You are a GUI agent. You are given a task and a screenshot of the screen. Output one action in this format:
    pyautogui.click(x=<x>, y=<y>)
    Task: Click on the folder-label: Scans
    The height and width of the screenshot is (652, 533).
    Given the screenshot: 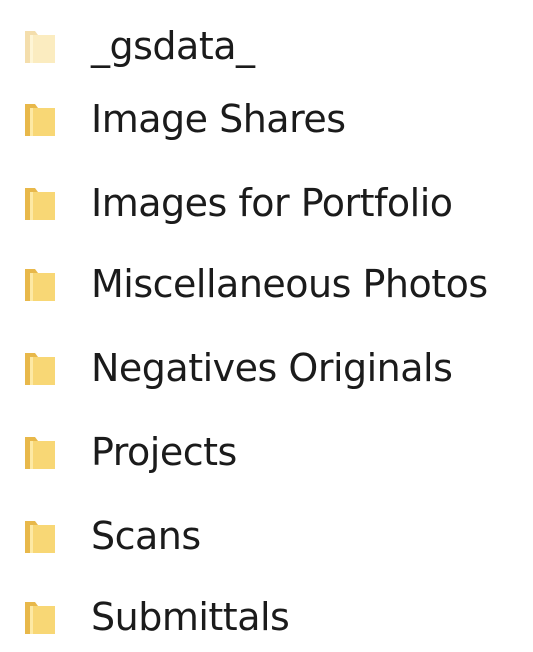 What is the action you would take?
    pyautogui.click(x=146, y=536)
    